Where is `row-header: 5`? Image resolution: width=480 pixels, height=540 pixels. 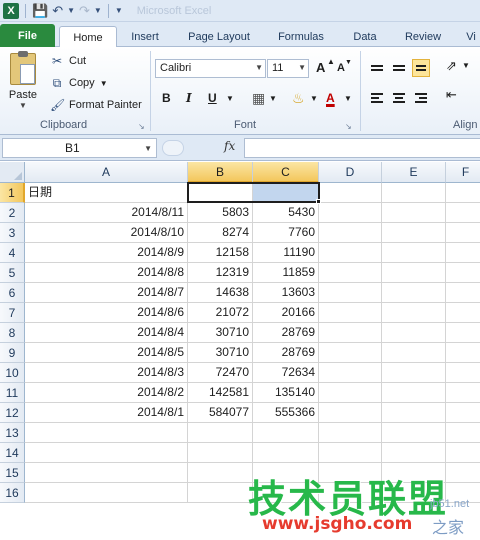 row-header: 5 is located at coordinates (12, 273).